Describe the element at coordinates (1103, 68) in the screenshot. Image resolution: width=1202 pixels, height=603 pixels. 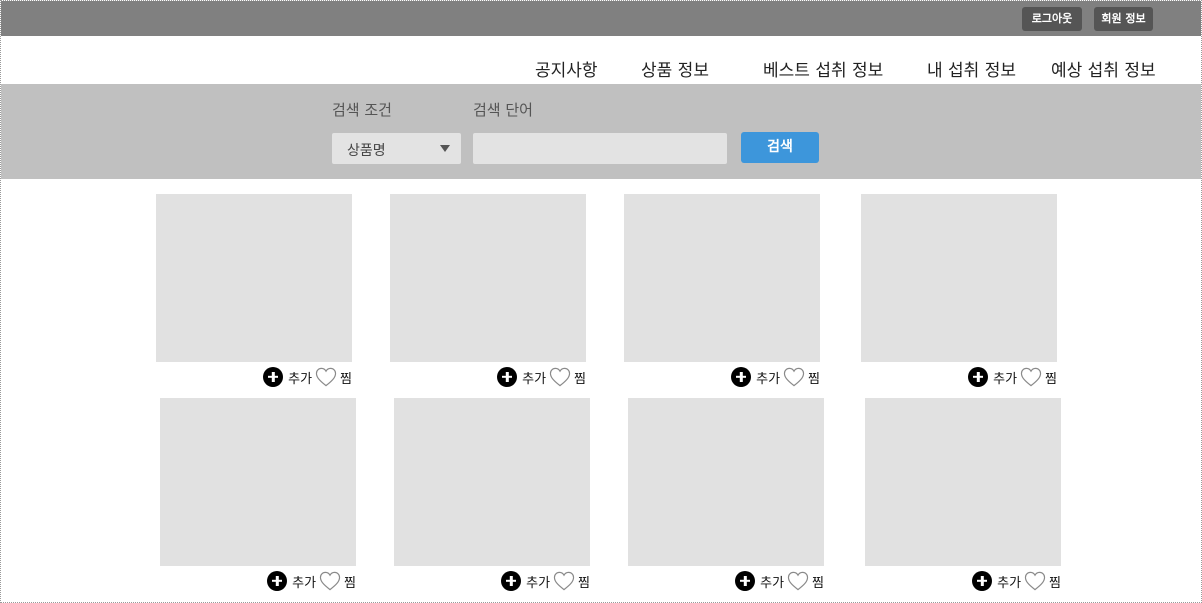
I see `nav-item-expected-intake: 예상 섭취 정보` at that location.